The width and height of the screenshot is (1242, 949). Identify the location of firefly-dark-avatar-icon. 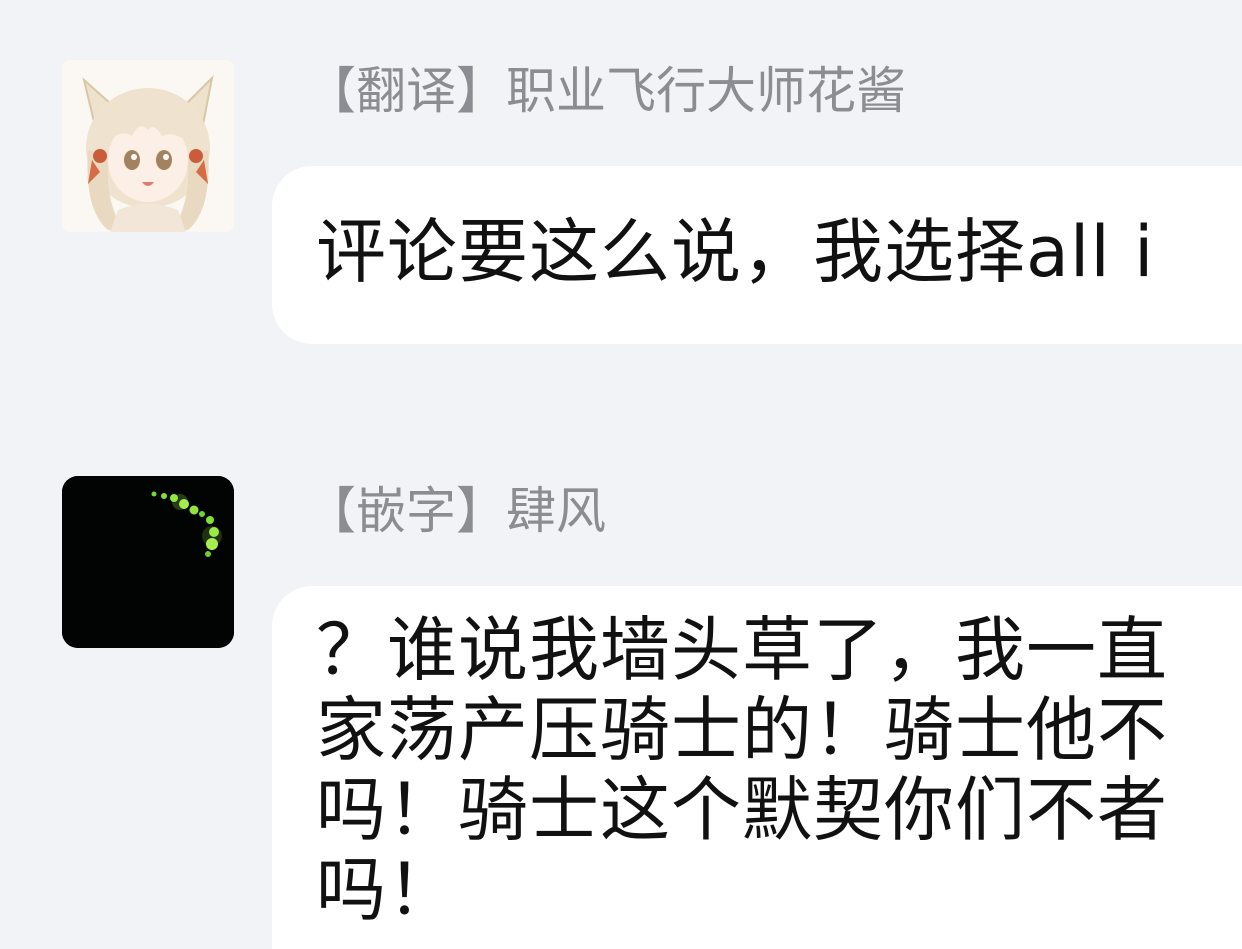
(148, 562).